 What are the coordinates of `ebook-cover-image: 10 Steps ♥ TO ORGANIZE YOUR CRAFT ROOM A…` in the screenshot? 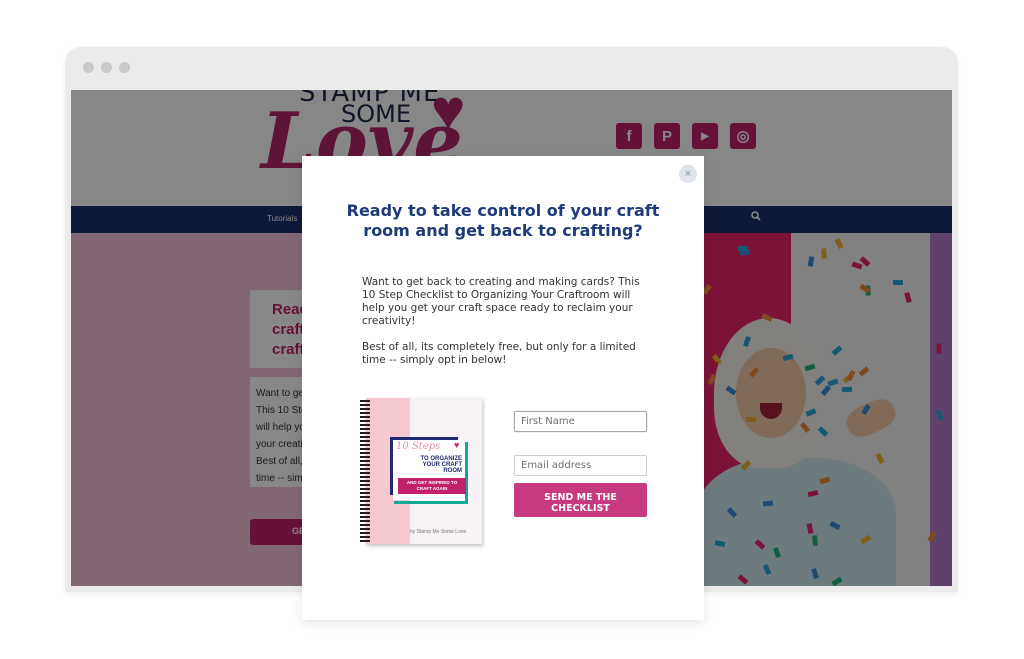 It's located at (422, 471).